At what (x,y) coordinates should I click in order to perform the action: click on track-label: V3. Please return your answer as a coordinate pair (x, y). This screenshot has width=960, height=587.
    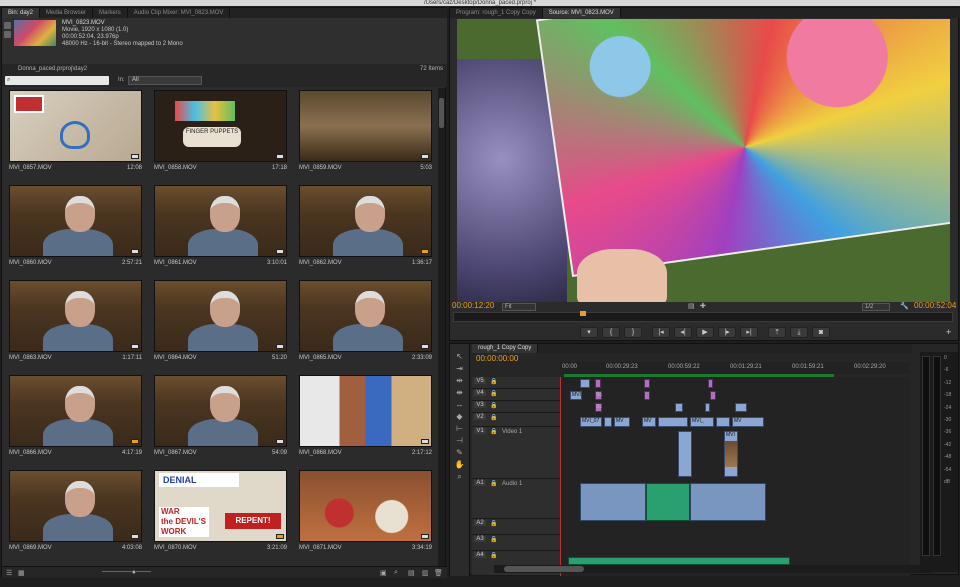
    Looking at the image, I should click on (480, 405).